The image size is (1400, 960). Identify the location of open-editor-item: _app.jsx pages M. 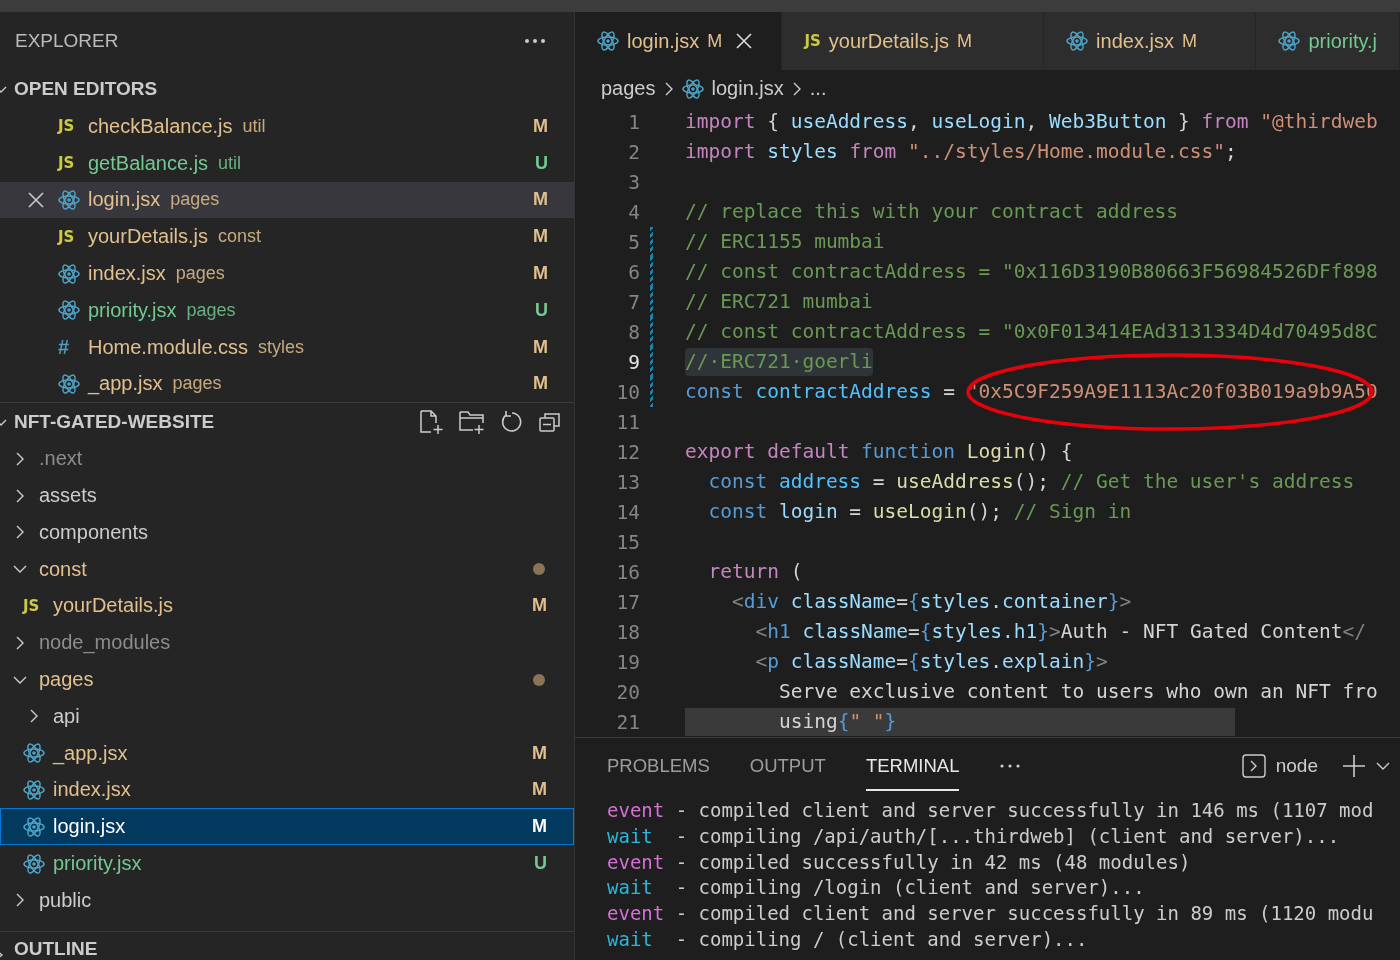
(287, 384).